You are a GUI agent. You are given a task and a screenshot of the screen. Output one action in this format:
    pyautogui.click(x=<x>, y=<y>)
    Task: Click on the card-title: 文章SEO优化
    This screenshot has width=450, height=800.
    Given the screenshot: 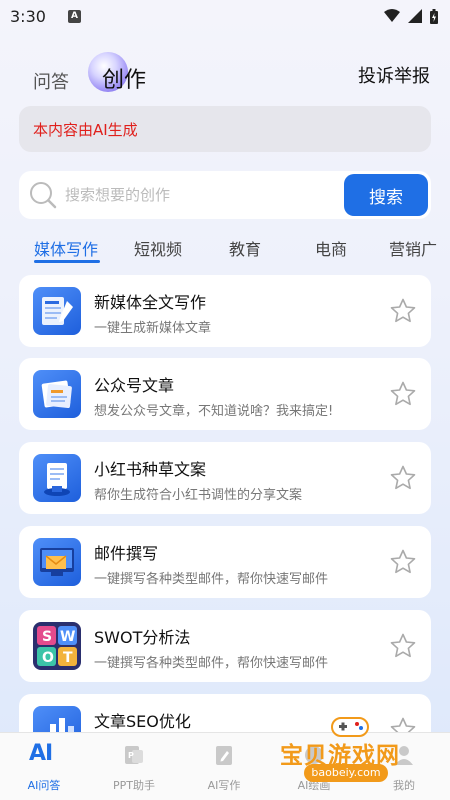 What is the action you would take?
    pyautogui.click(x=142, y=721)
    